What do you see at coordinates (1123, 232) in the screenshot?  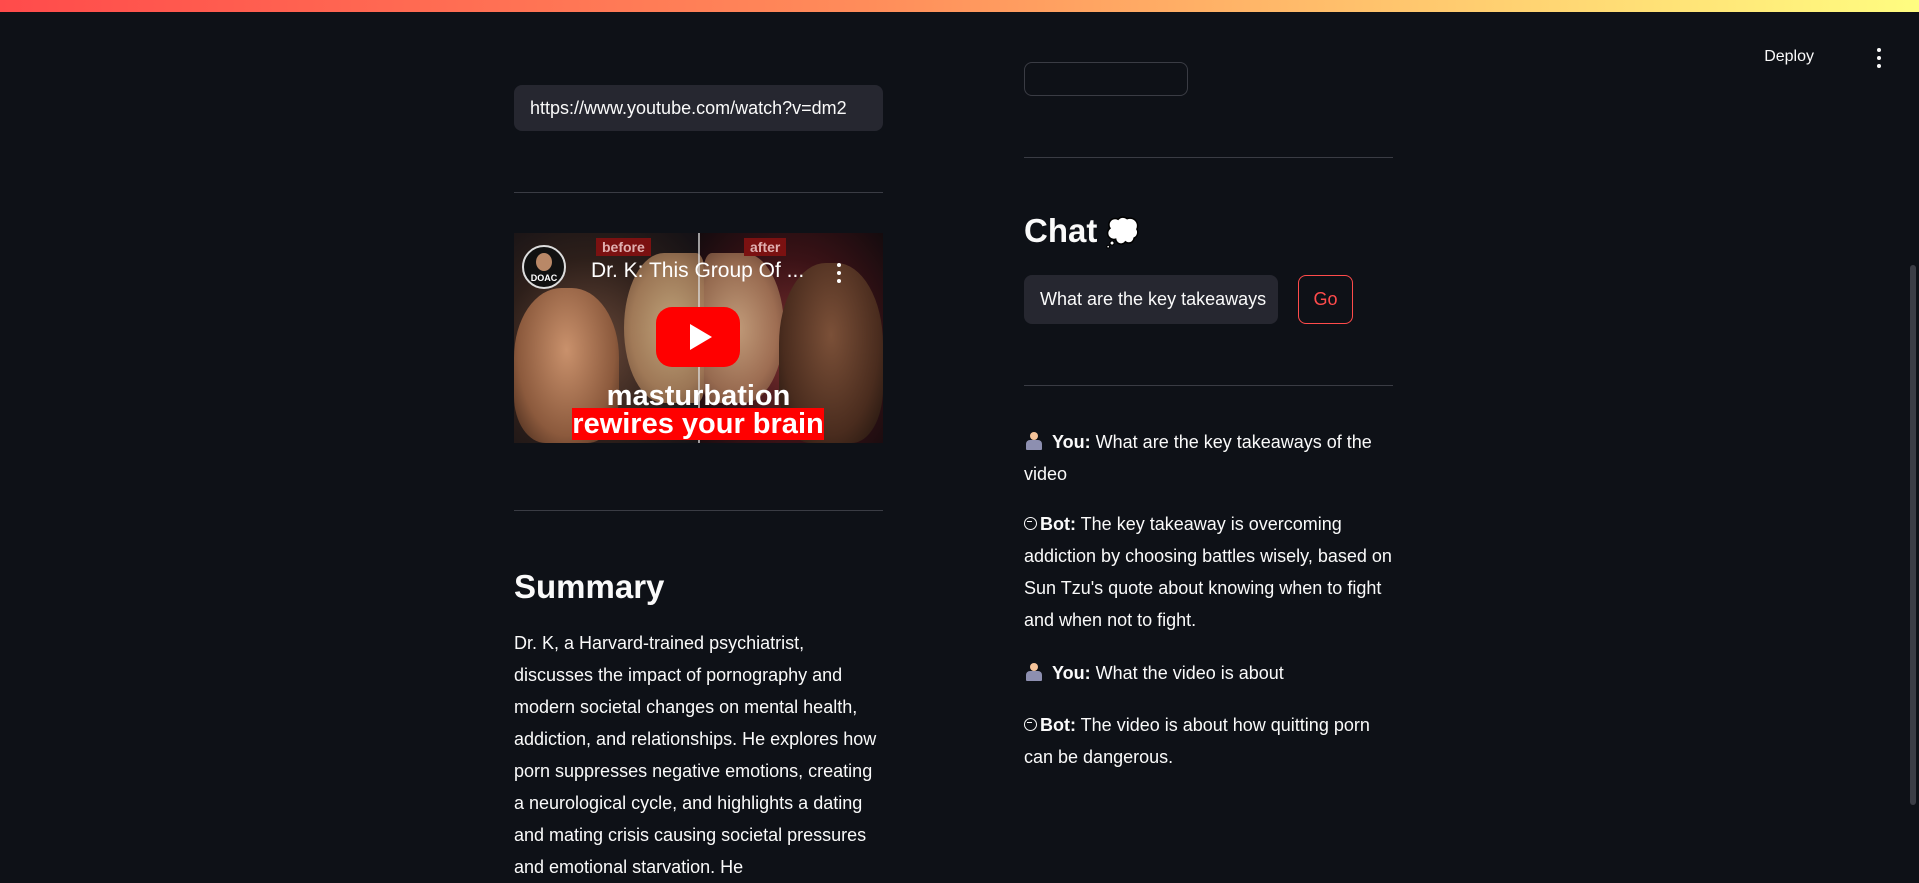 I see `thought-bubble-icon: 💭` at bounding box center [1123, 232].